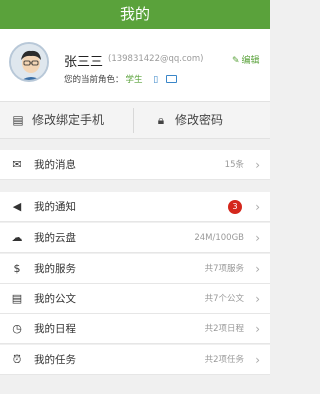 Image resolution: width=320 pixels, height=394 pixels. What do you see at coordinates (55, 165) in the screenshot?
I see `messages-label: 我的消息` at bounding box center [55, 165].